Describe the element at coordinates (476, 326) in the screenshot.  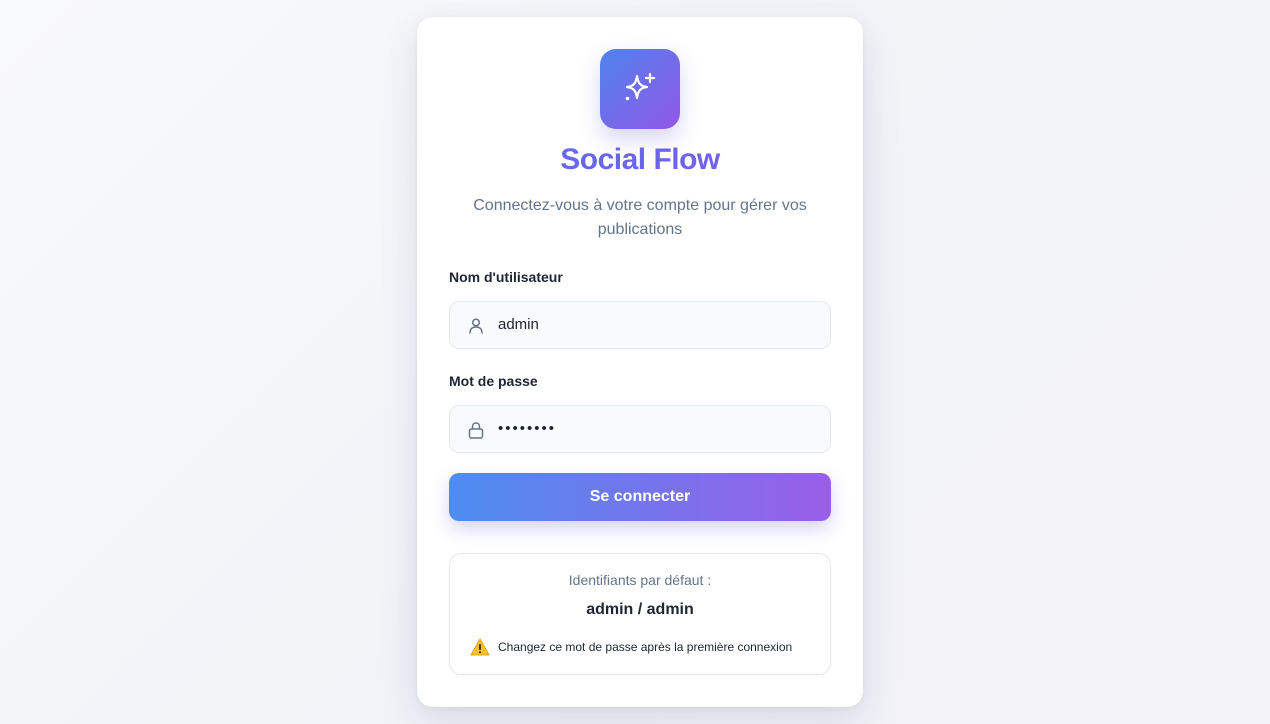
I see `user-icon` at that location.